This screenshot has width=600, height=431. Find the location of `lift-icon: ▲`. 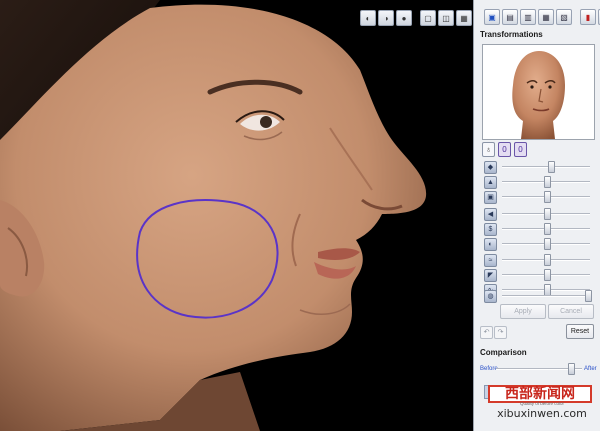

lift-icon: ▲ is located at coordinates (490, 182).